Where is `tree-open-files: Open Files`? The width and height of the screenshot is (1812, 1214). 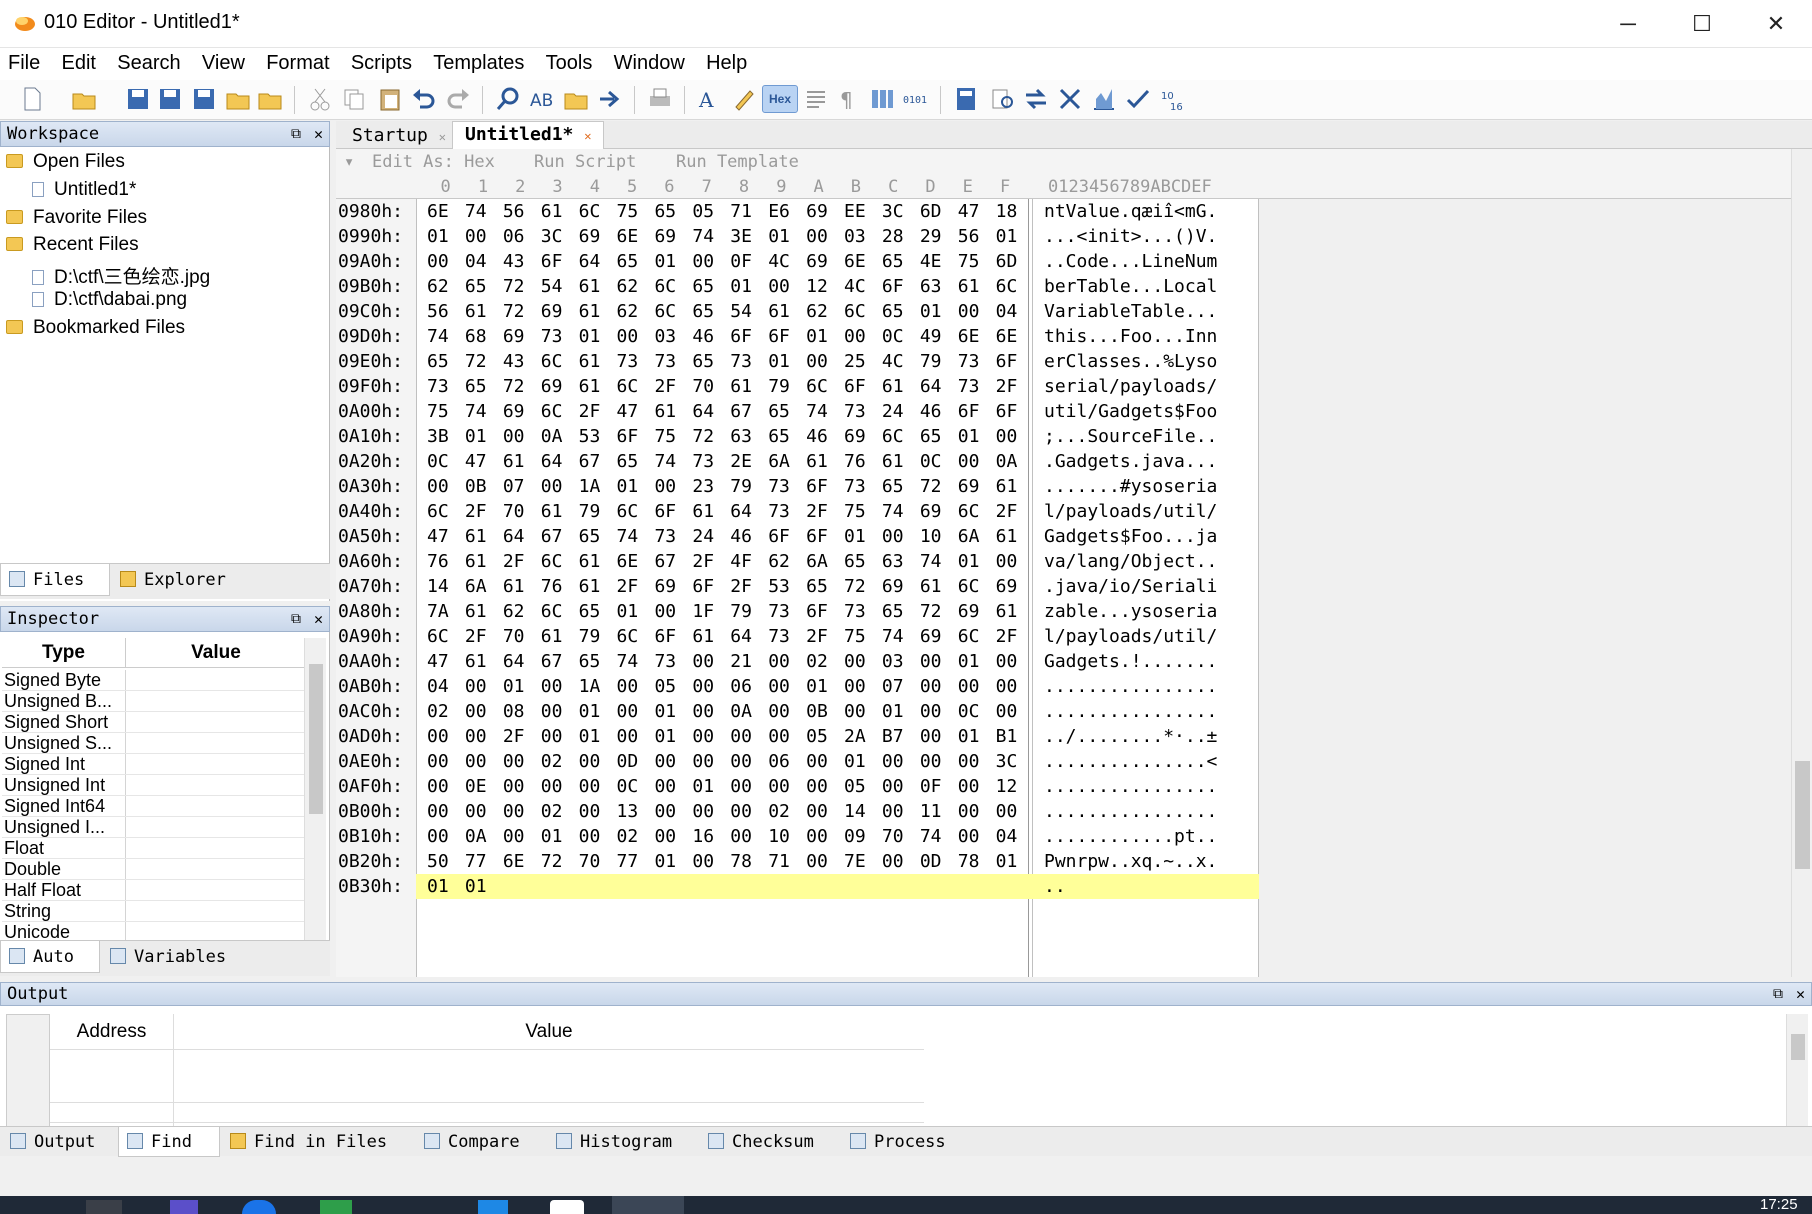
tree-open-files: Open Files is located at coordinates (65, 162).